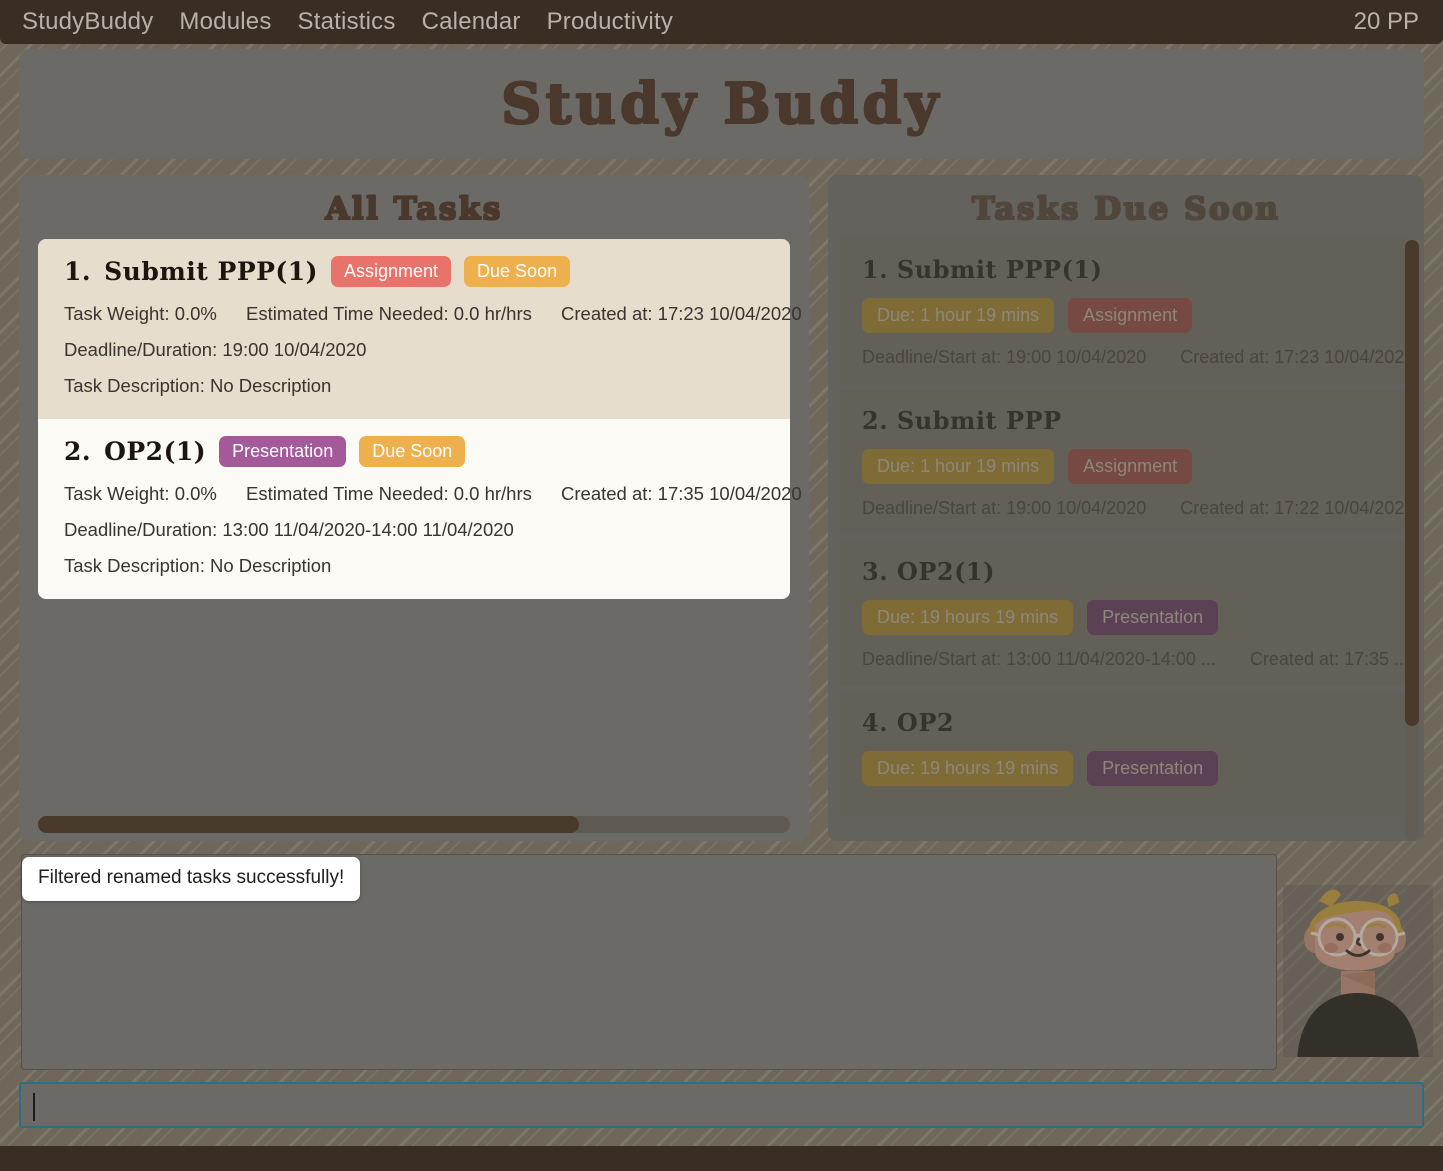 This screenshot has height=1171, width=1443. I want to click on due-soon-heading: Tasks Due Soon, so click(1126, 209).